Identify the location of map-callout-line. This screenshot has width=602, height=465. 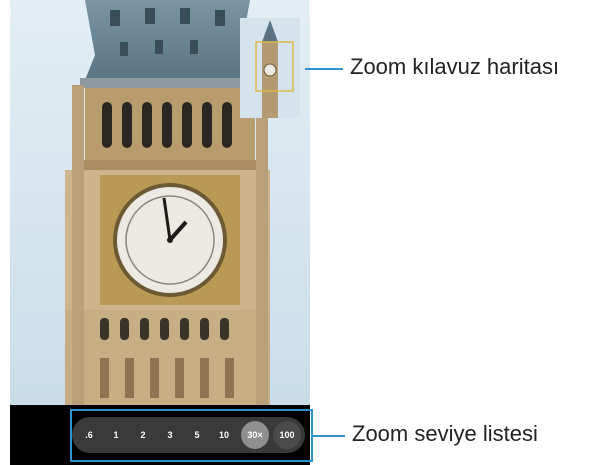
(324, 69).